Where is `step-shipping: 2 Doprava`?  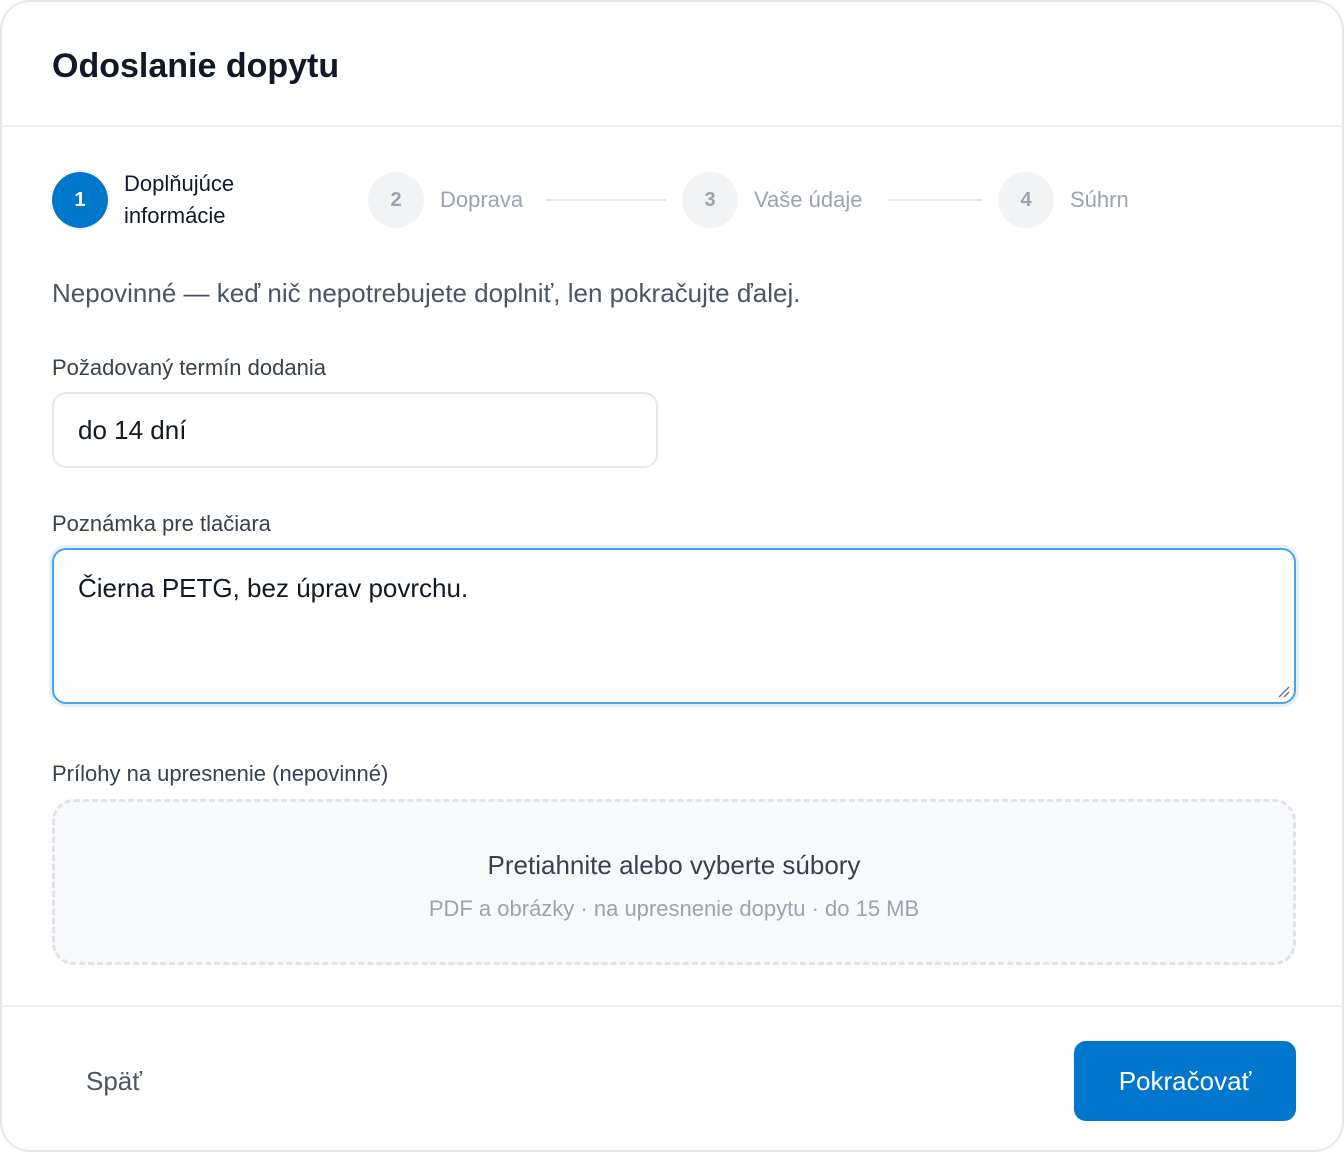 step-shipping: 2 Doprava is located at coordinates (445, 200).